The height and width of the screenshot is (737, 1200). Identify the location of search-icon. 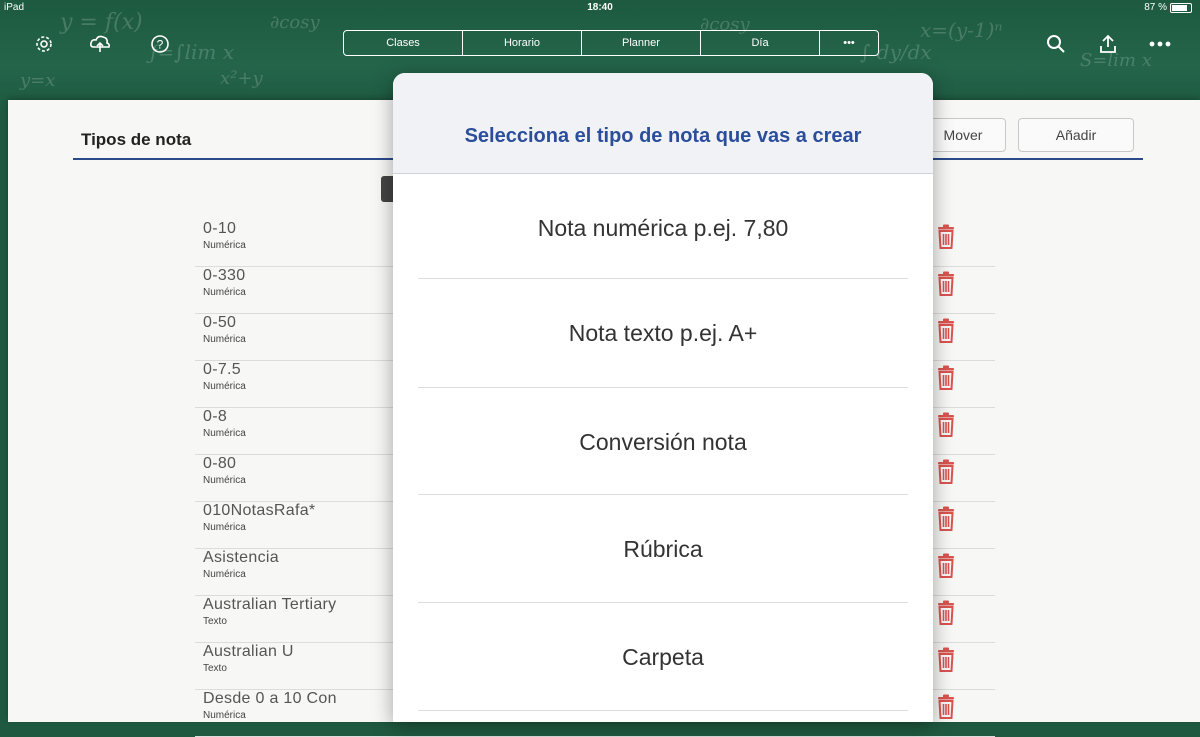
(1056, 44).